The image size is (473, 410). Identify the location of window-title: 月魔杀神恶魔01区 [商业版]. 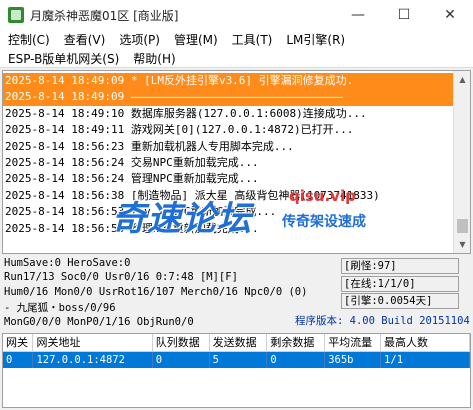
(104, 15).